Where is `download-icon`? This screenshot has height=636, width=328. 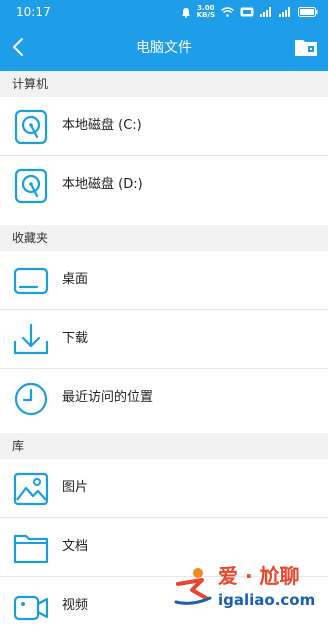 download-icon is located at coordinates (31, 339).